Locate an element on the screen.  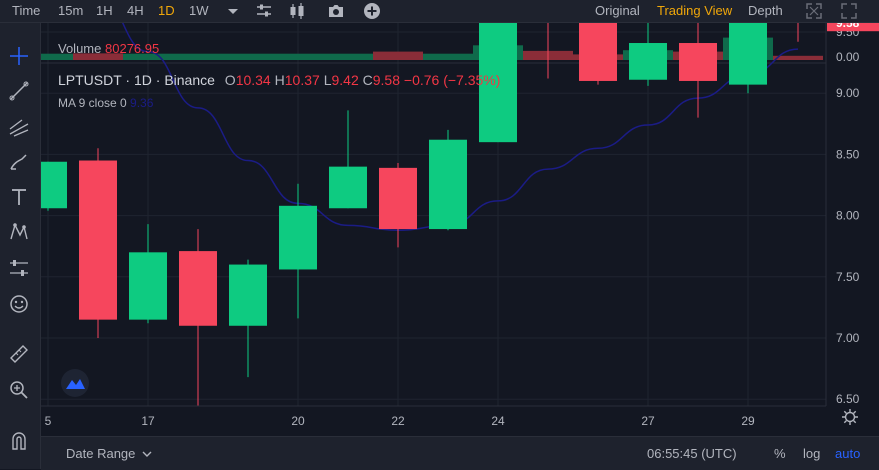
time-label: Time is located at coordinates (26, 10).